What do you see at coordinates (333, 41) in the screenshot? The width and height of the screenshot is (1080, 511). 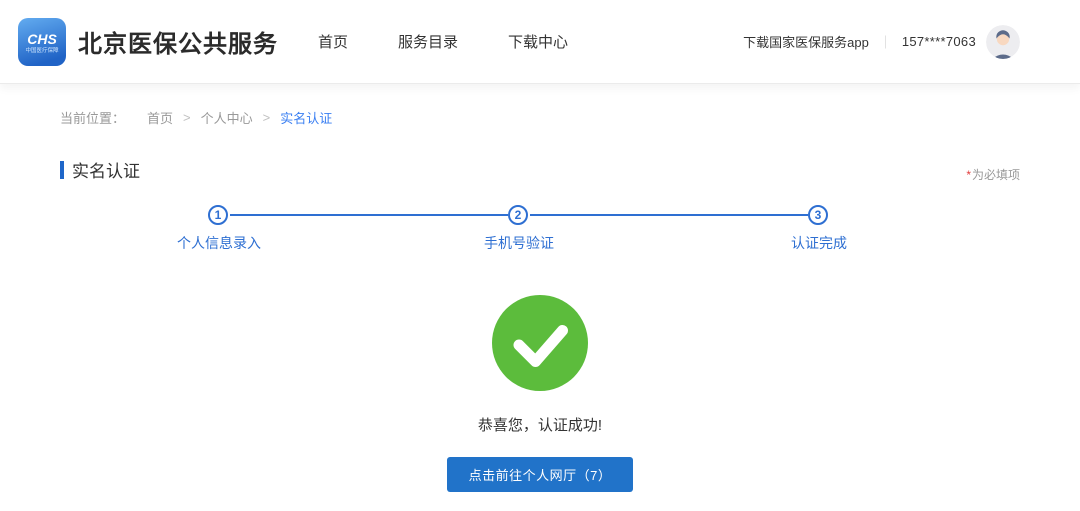 I see `nav-item-home: 首页` at bounding box center [333, 41].